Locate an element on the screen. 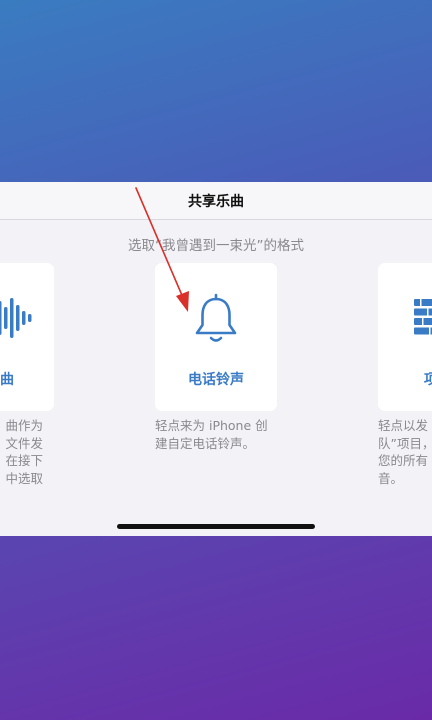  format-prompt: 选取“我曾遇到一束光”的格式 is located at coordinates (216, 246).